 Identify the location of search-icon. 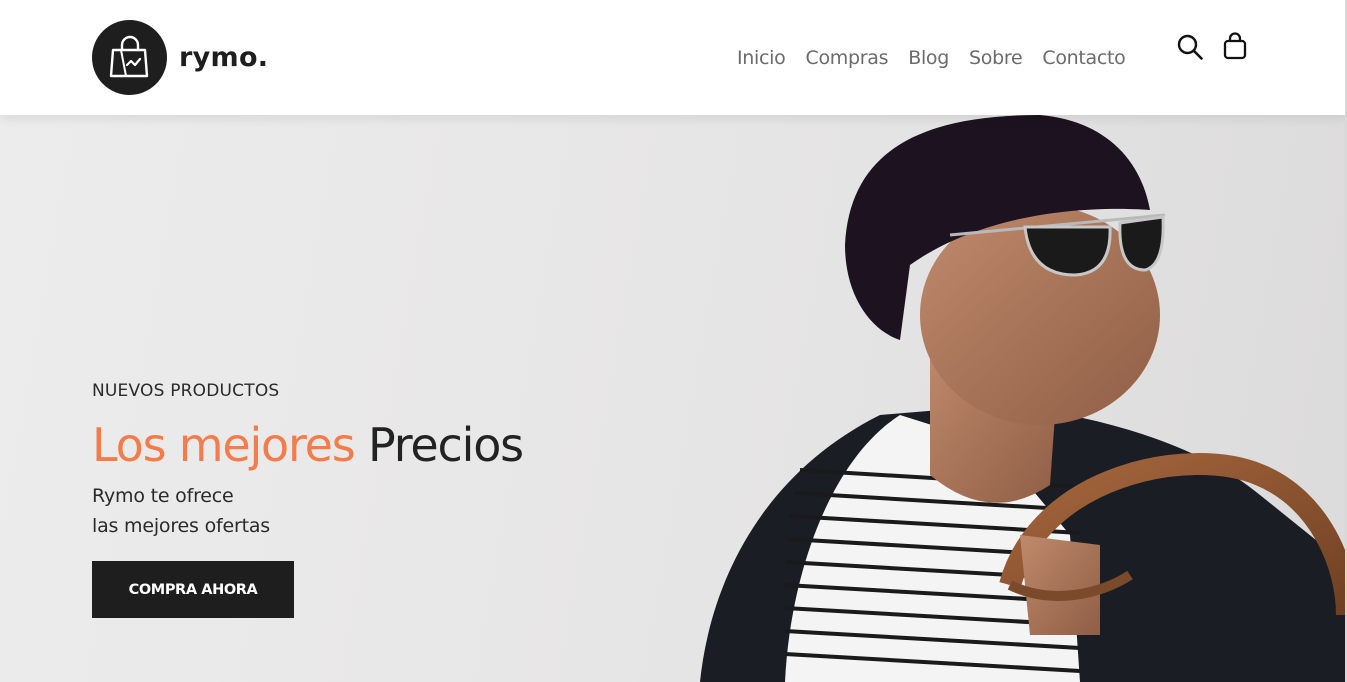
(1190, 47).